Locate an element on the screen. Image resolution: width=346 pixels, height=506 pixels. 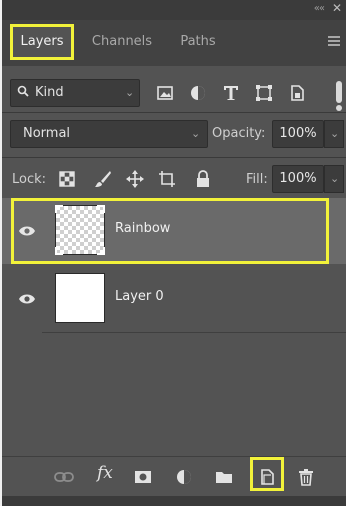
close-panel-icon: ✕ is located at coordinates (337, 8).